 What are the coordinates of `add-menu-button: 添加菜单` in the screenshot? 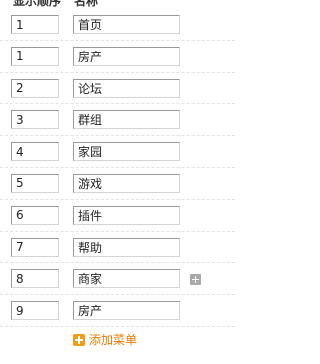 It's located at (105, 339).